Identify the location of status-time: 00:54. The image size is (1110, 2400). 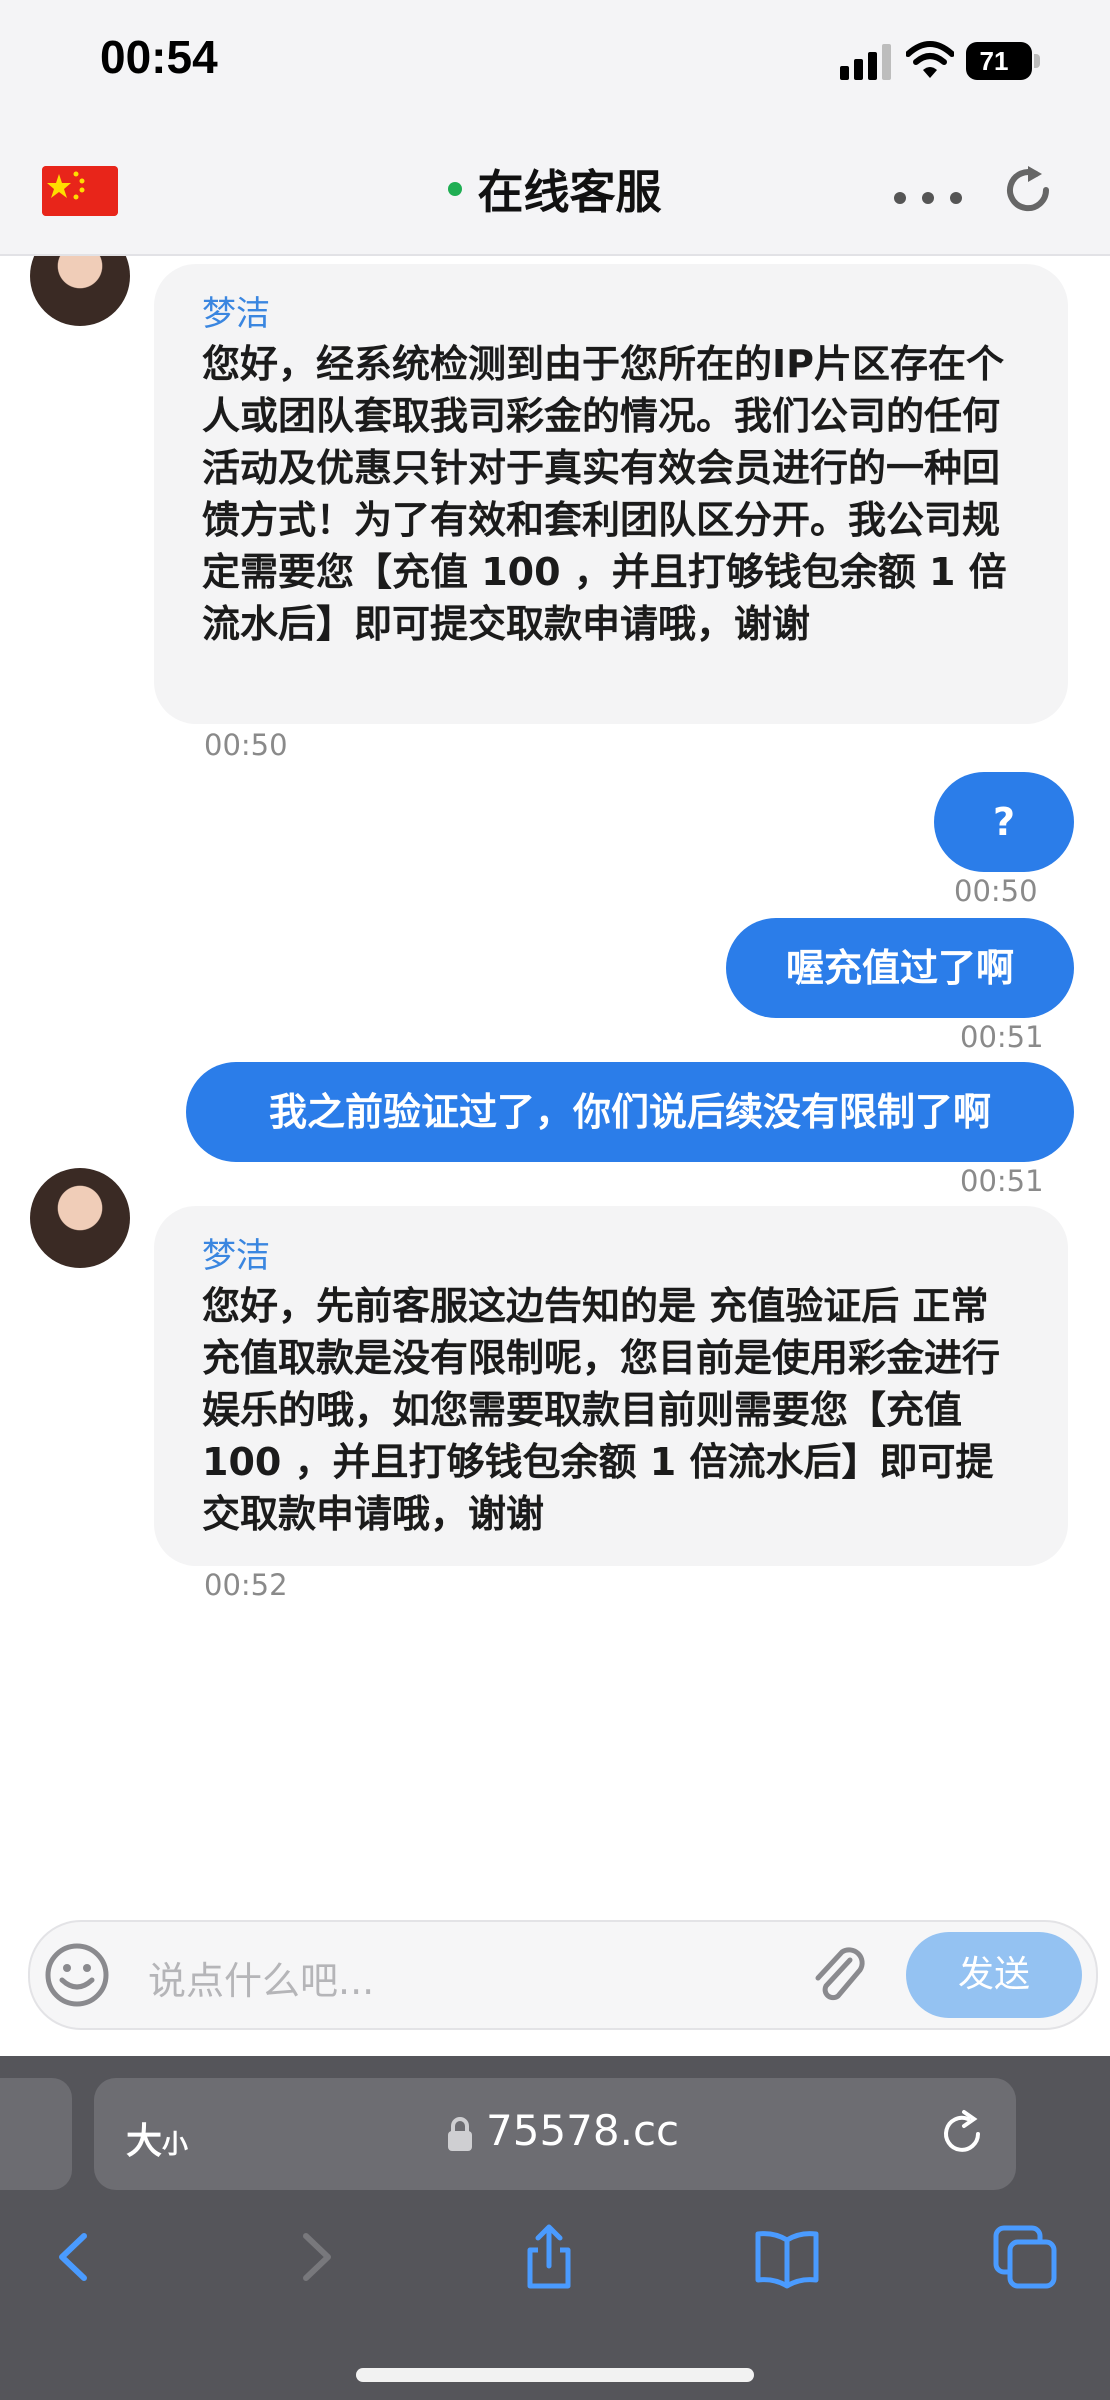
(159, 57).